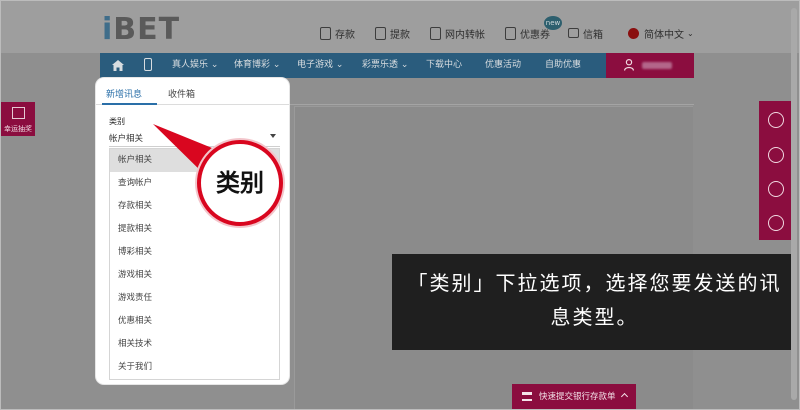 The image size is (800, 410). I want to click on right-support-bar, so click(776, 170).